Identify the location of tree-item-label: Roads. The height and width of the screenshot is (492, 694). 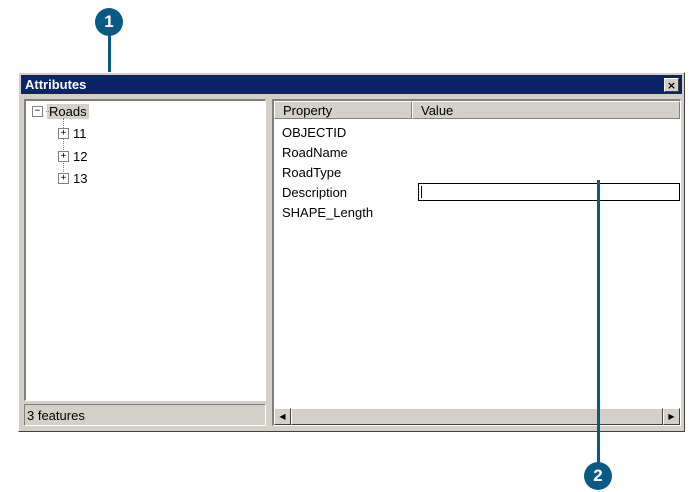
(68, 111).